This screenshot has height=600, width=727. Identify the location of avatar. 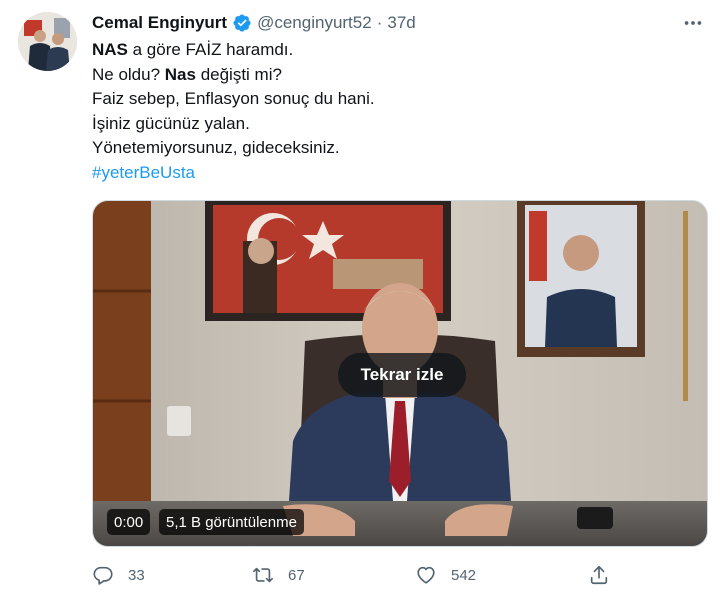
(47, 41).